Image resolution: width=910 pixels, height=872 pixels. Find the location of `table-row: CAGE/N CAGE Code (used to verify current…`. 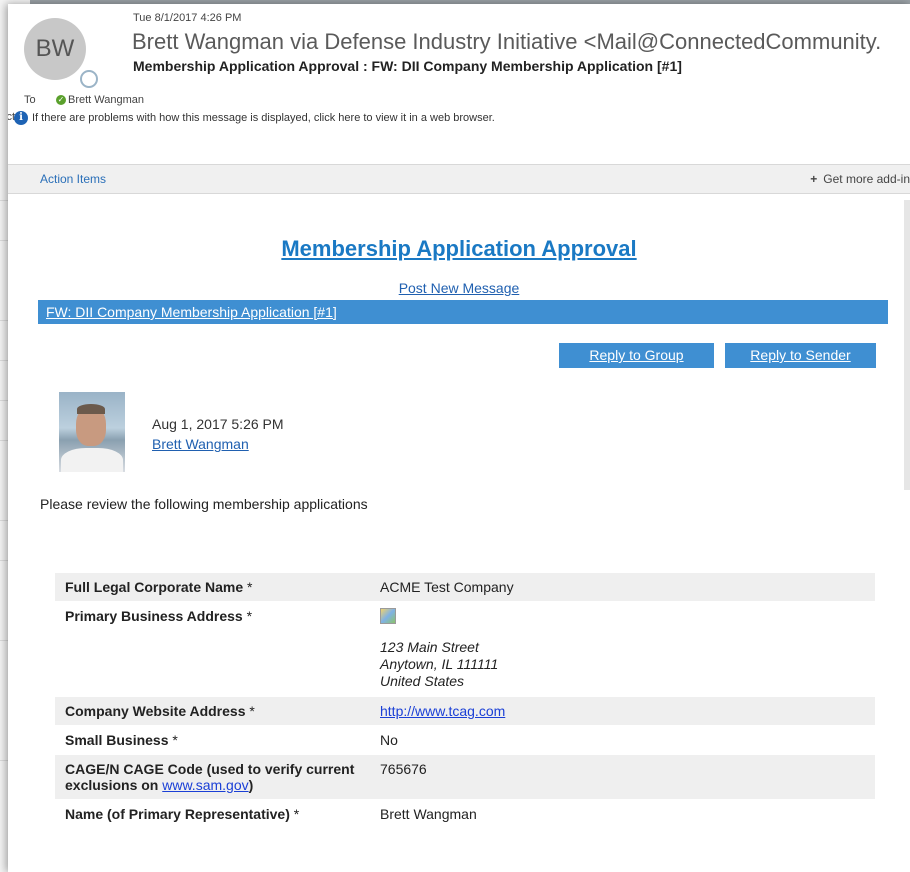

table-row: CAGE/N CAGE Code (used to verify current… is located at coordinates (465, 777).